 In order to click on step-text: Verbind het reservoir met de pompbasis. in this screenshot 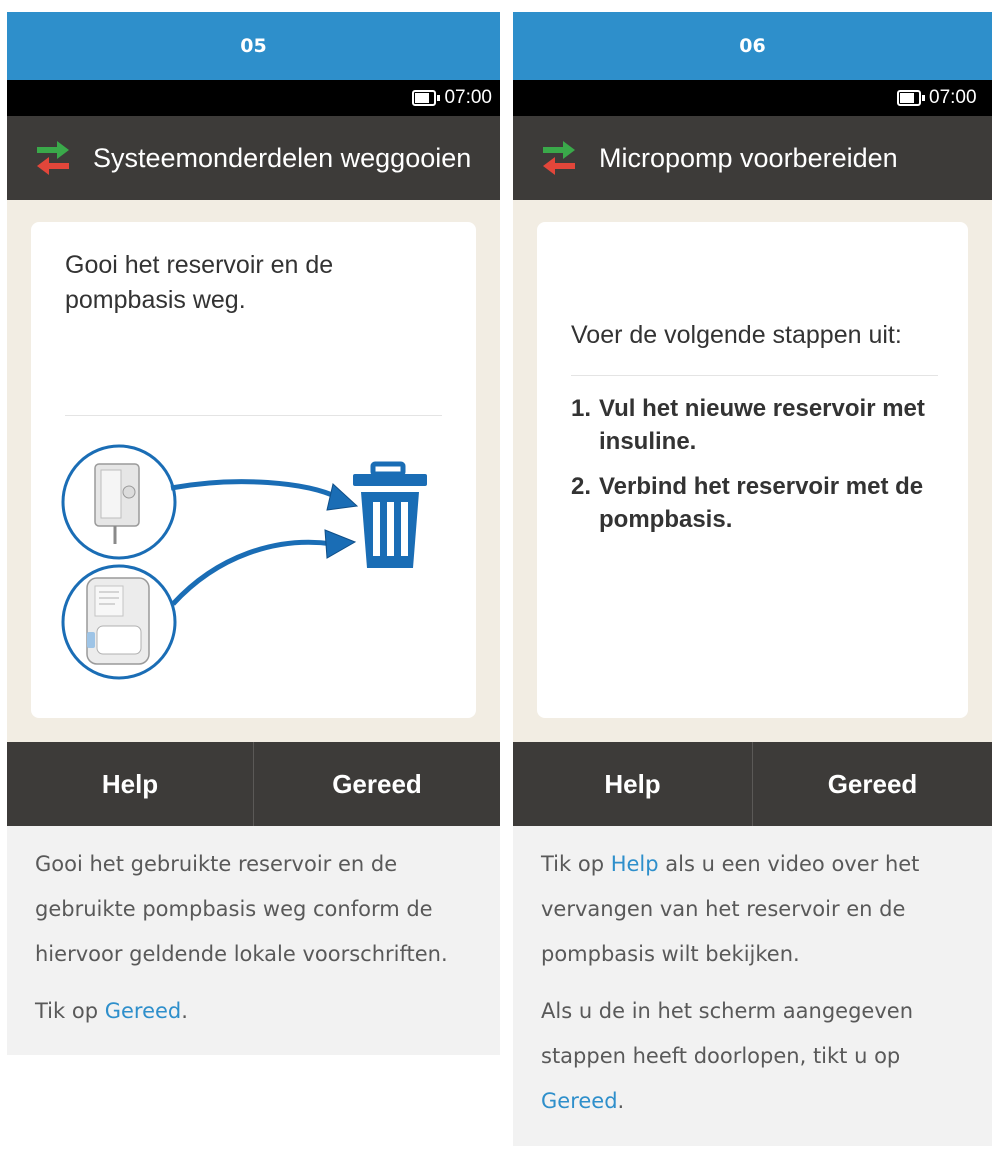, I will do `click(761, 503)`.